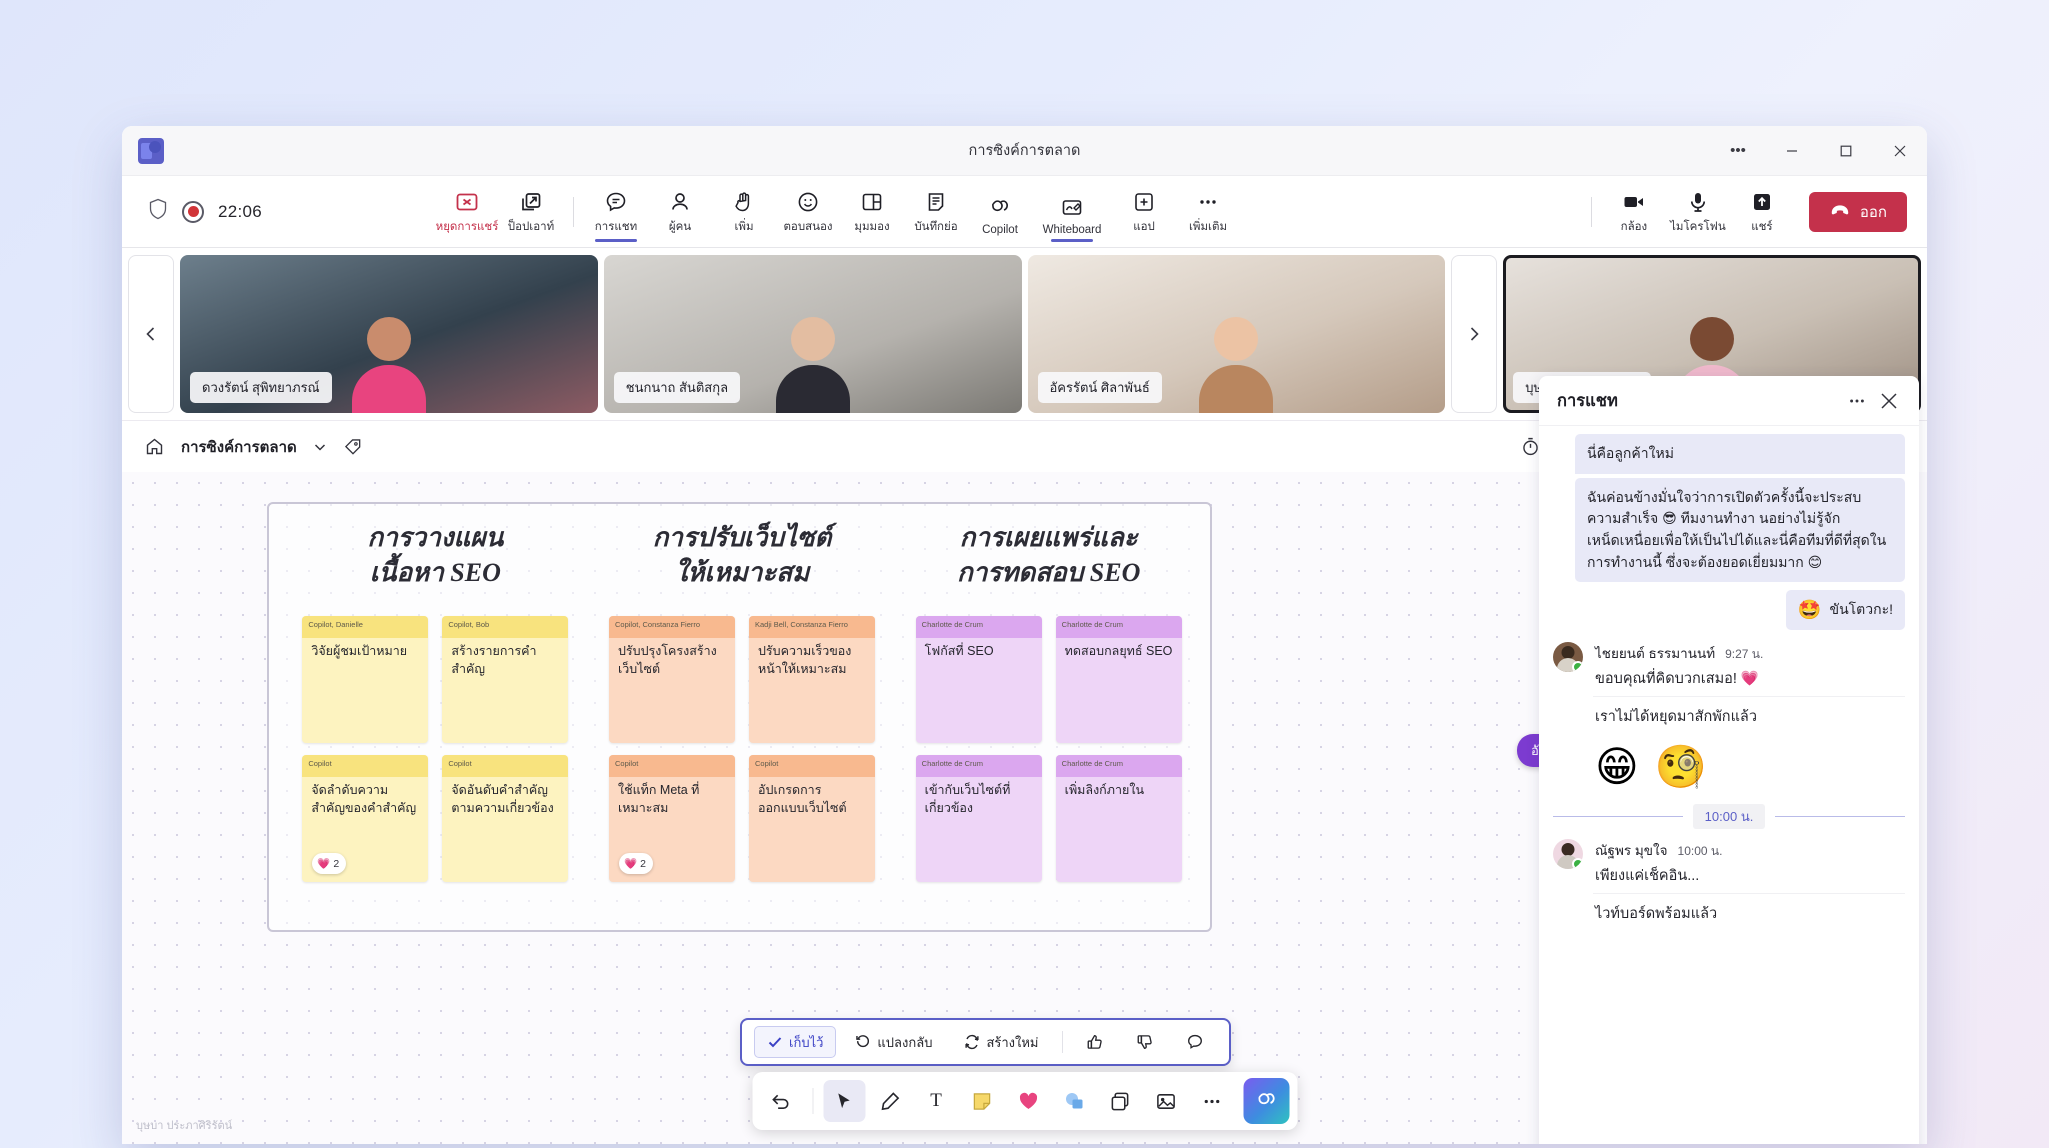  Describe the element at coordinates (1024, 151) in the screenshot. I see `title-bar: การซิงค์การตลาด •••` at that location.